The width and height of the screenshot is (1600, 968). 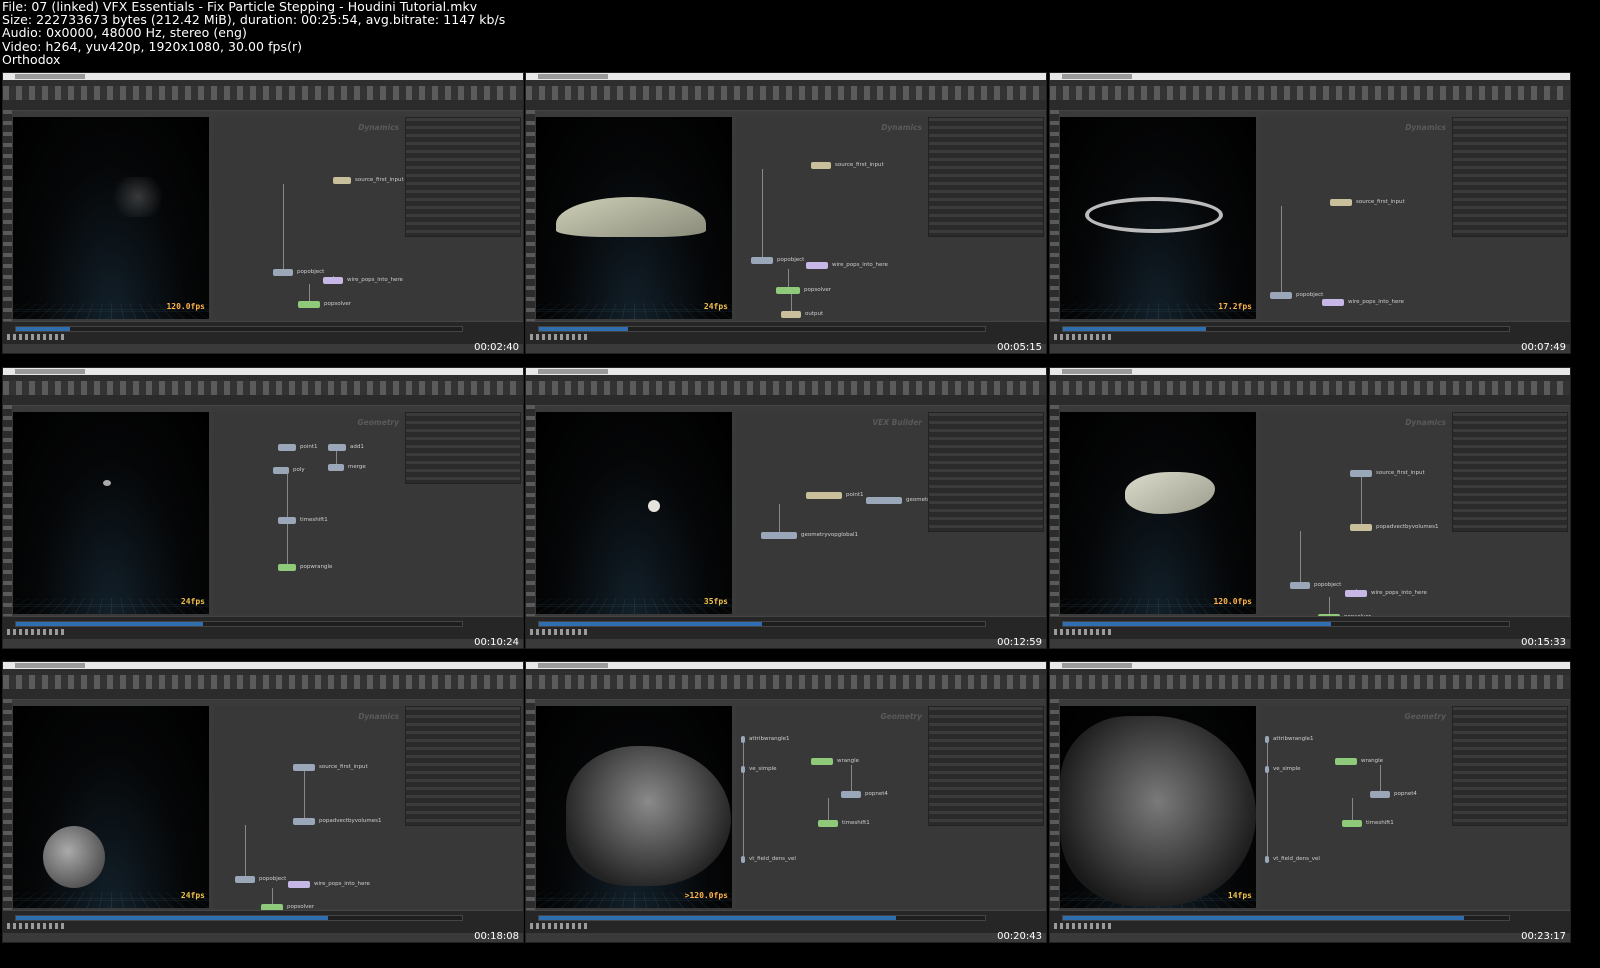 I want to click on scene-viewport: 14fps, so click(x=1158, y=807).